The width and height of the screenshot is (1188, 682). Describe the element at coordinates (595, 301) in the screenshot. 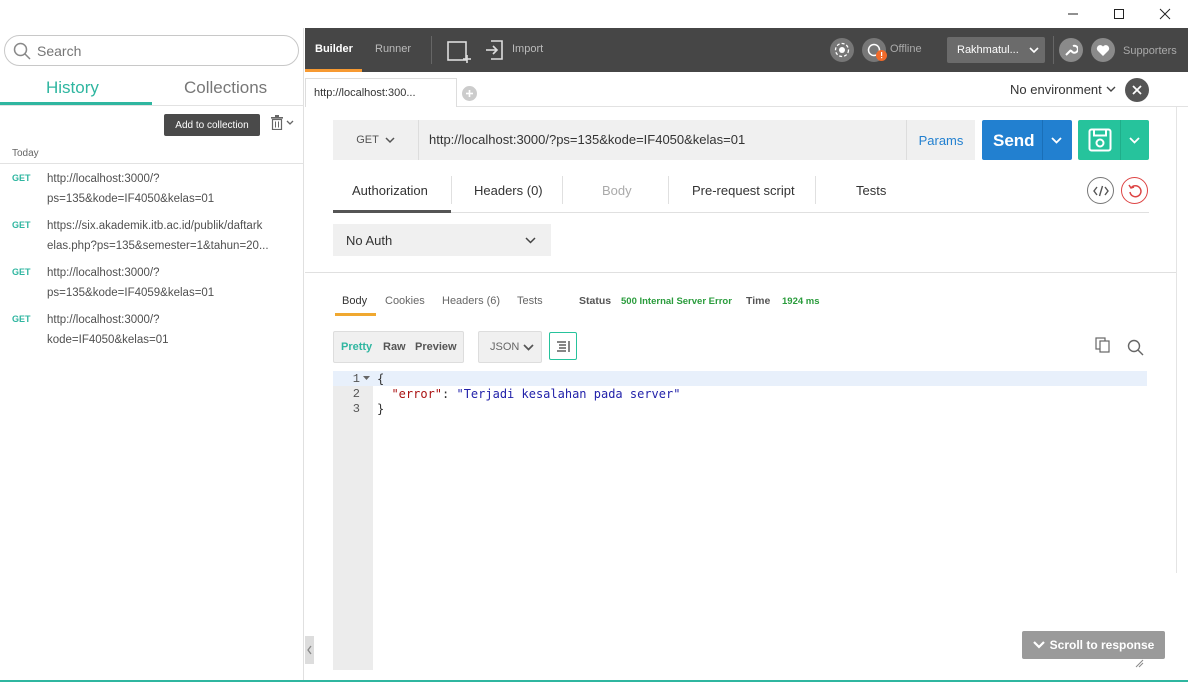

I see `status-label: Status` at that location.